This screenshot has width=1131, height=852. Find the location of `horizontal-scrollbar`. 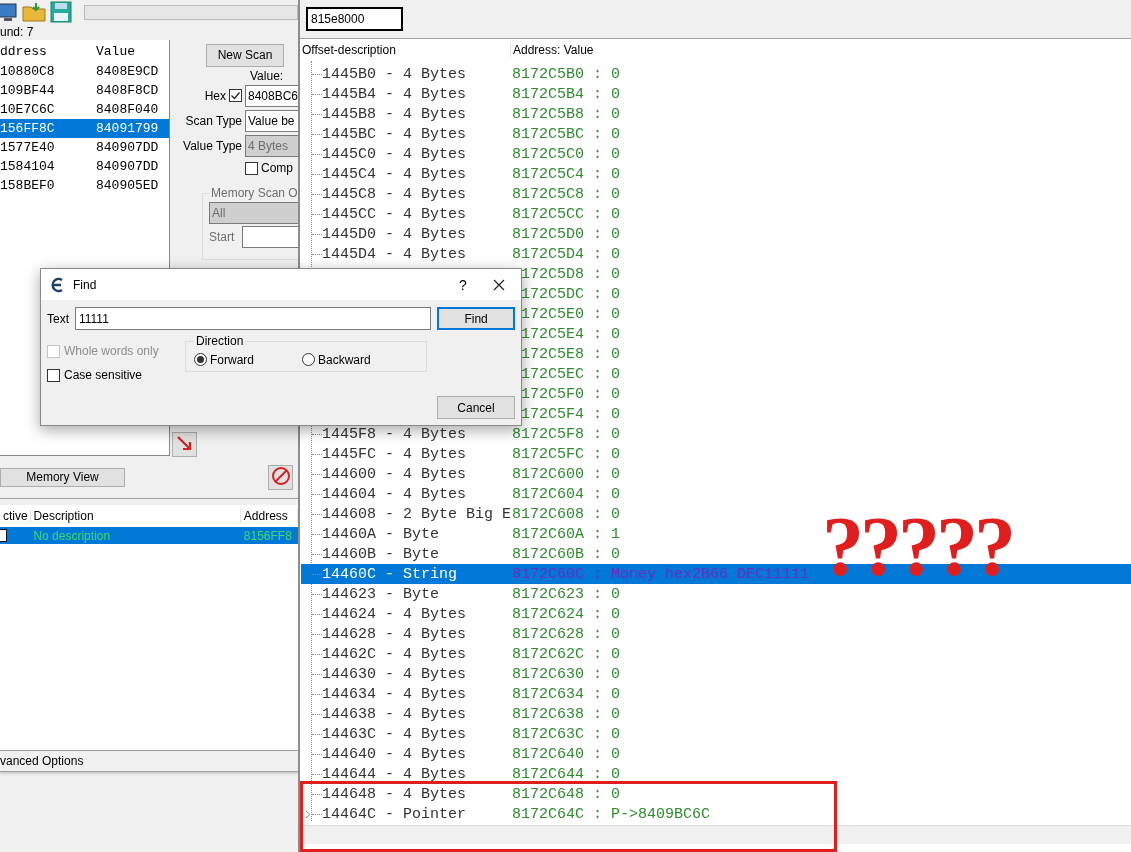

horizontal-scrollbar is located at coordinates (715, 834).